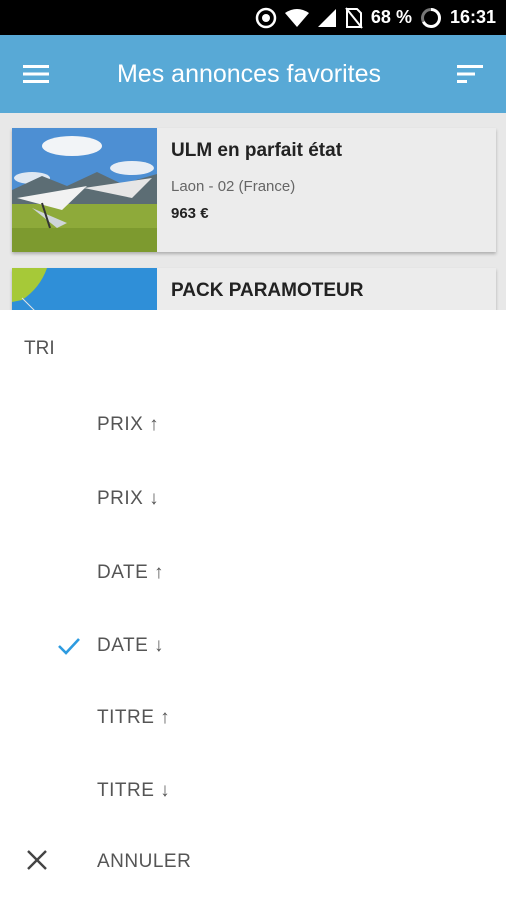  I want to click on sort-button, so click(470, 74).